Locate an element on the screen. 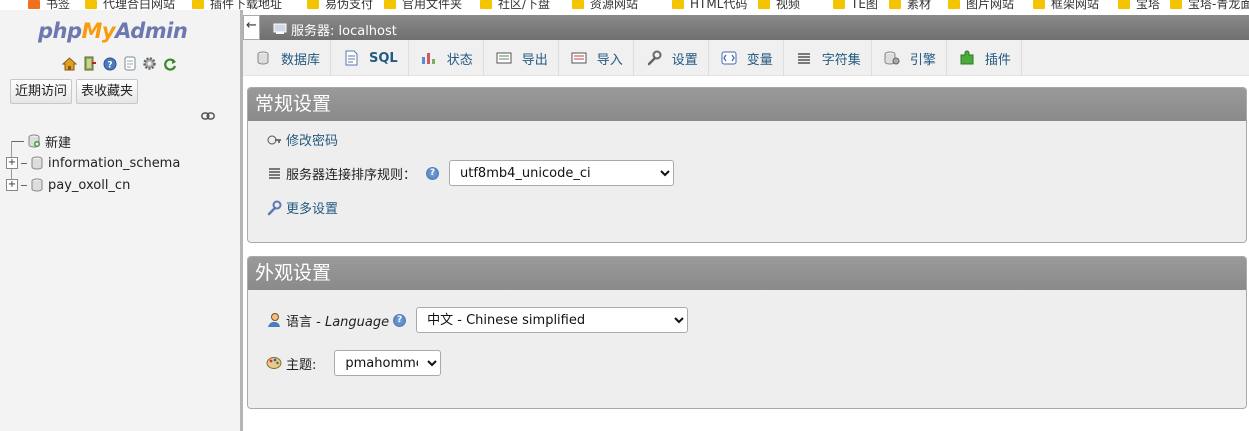  nav-buttons: 近期访问 表收藏夹 is located at coordinates (74, 91).